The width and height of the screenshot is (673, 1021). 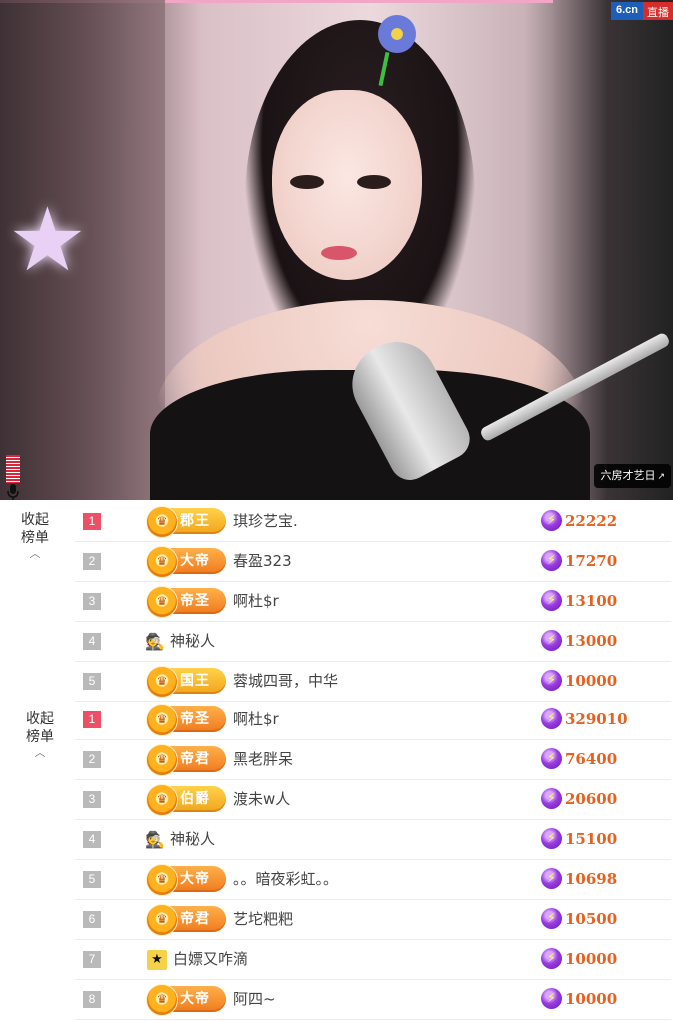 What do you see at coordinates (373, 800) in the screenshot?
I see `ranking-row: 3 ♛ 伯爵 渡未w人 ⚡ 20600` at bounding box center [373, 800].